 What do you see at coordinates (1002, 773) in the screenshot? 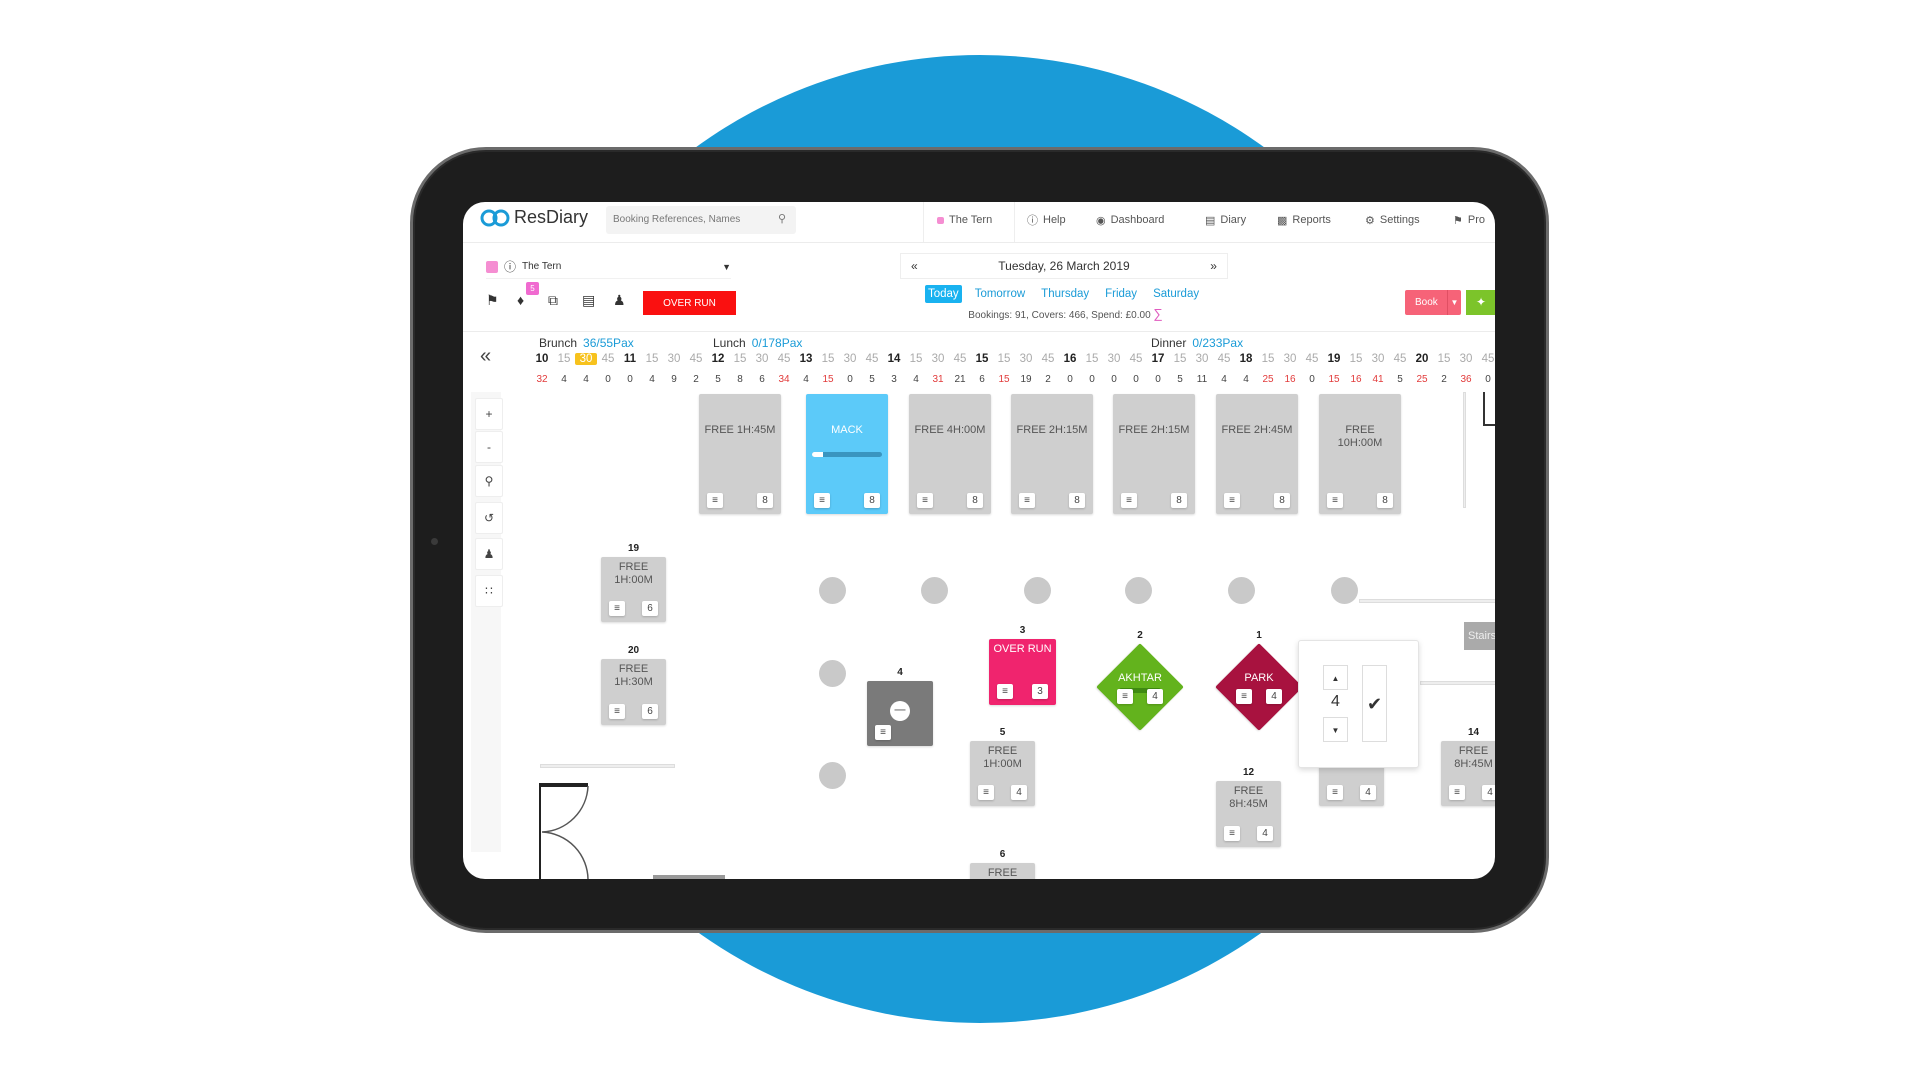
I see `table: FREE 1H:00M ≡ 4` at bounding box center [1002, 773].